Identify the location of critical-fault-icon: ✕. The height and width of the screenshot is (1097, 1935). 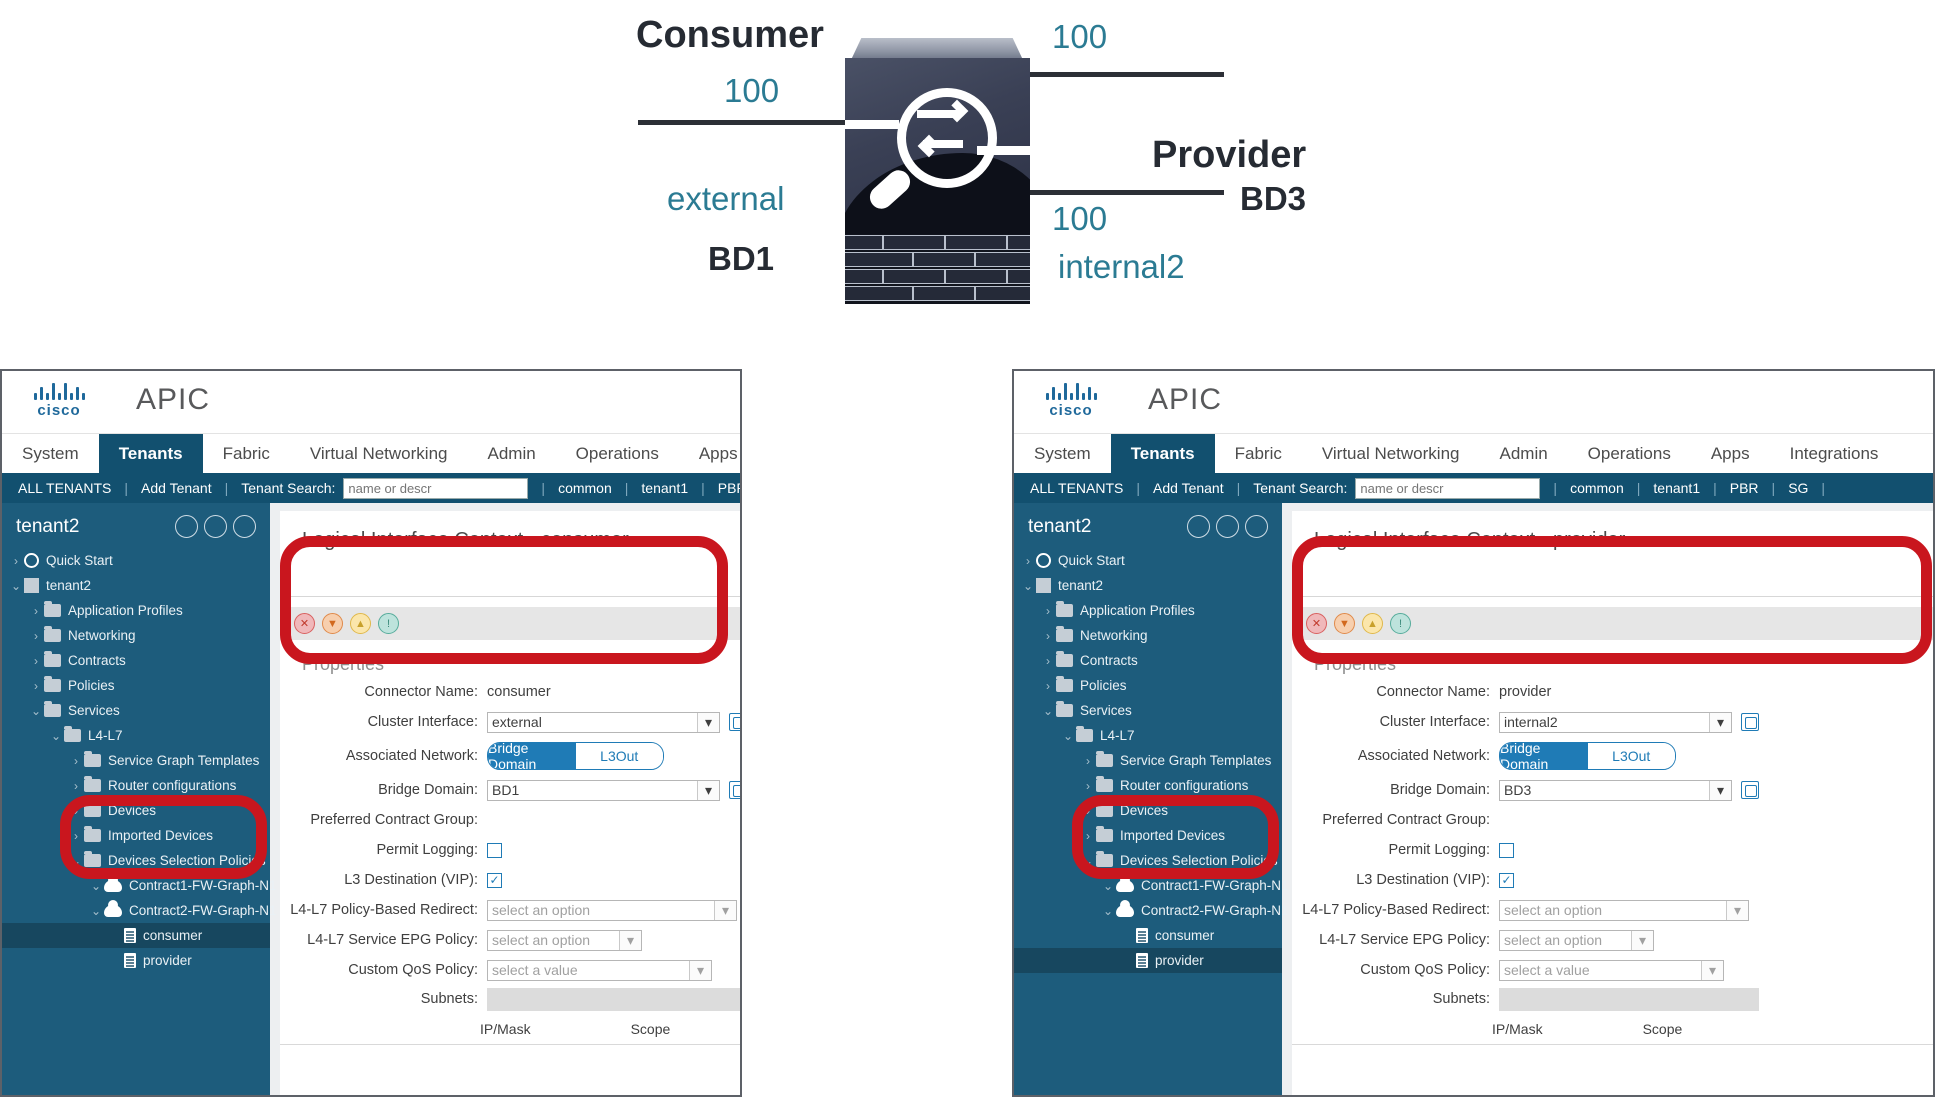
(304, 623).